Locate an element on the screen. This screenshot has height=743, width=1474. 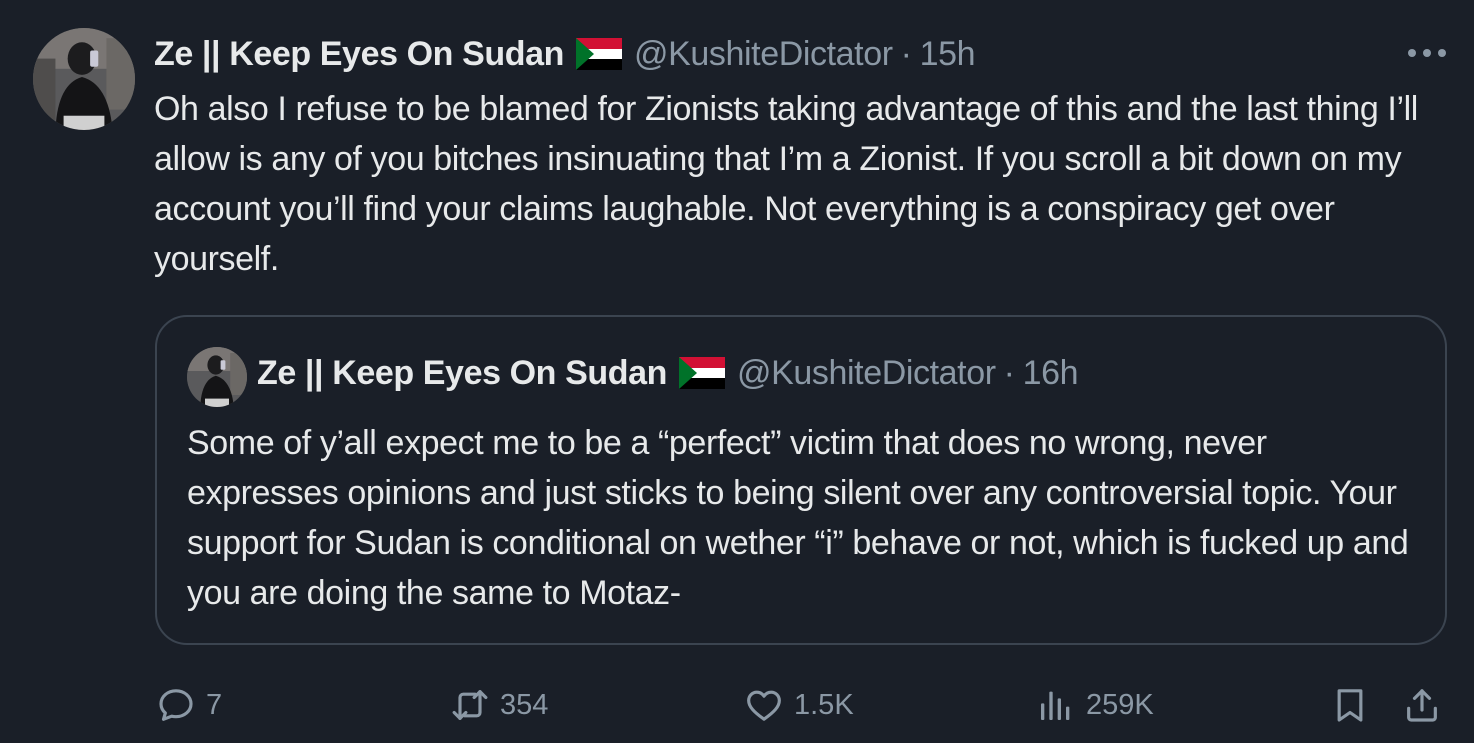
views-count: 259K is located at coordinates (1120, 704).